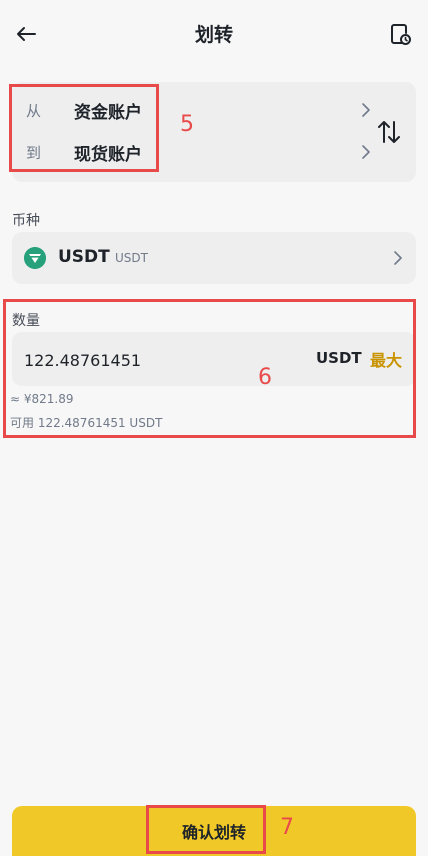 This screenshot has height=856, width=428. I want to click on coin-label: 币种, so click(26, 221).